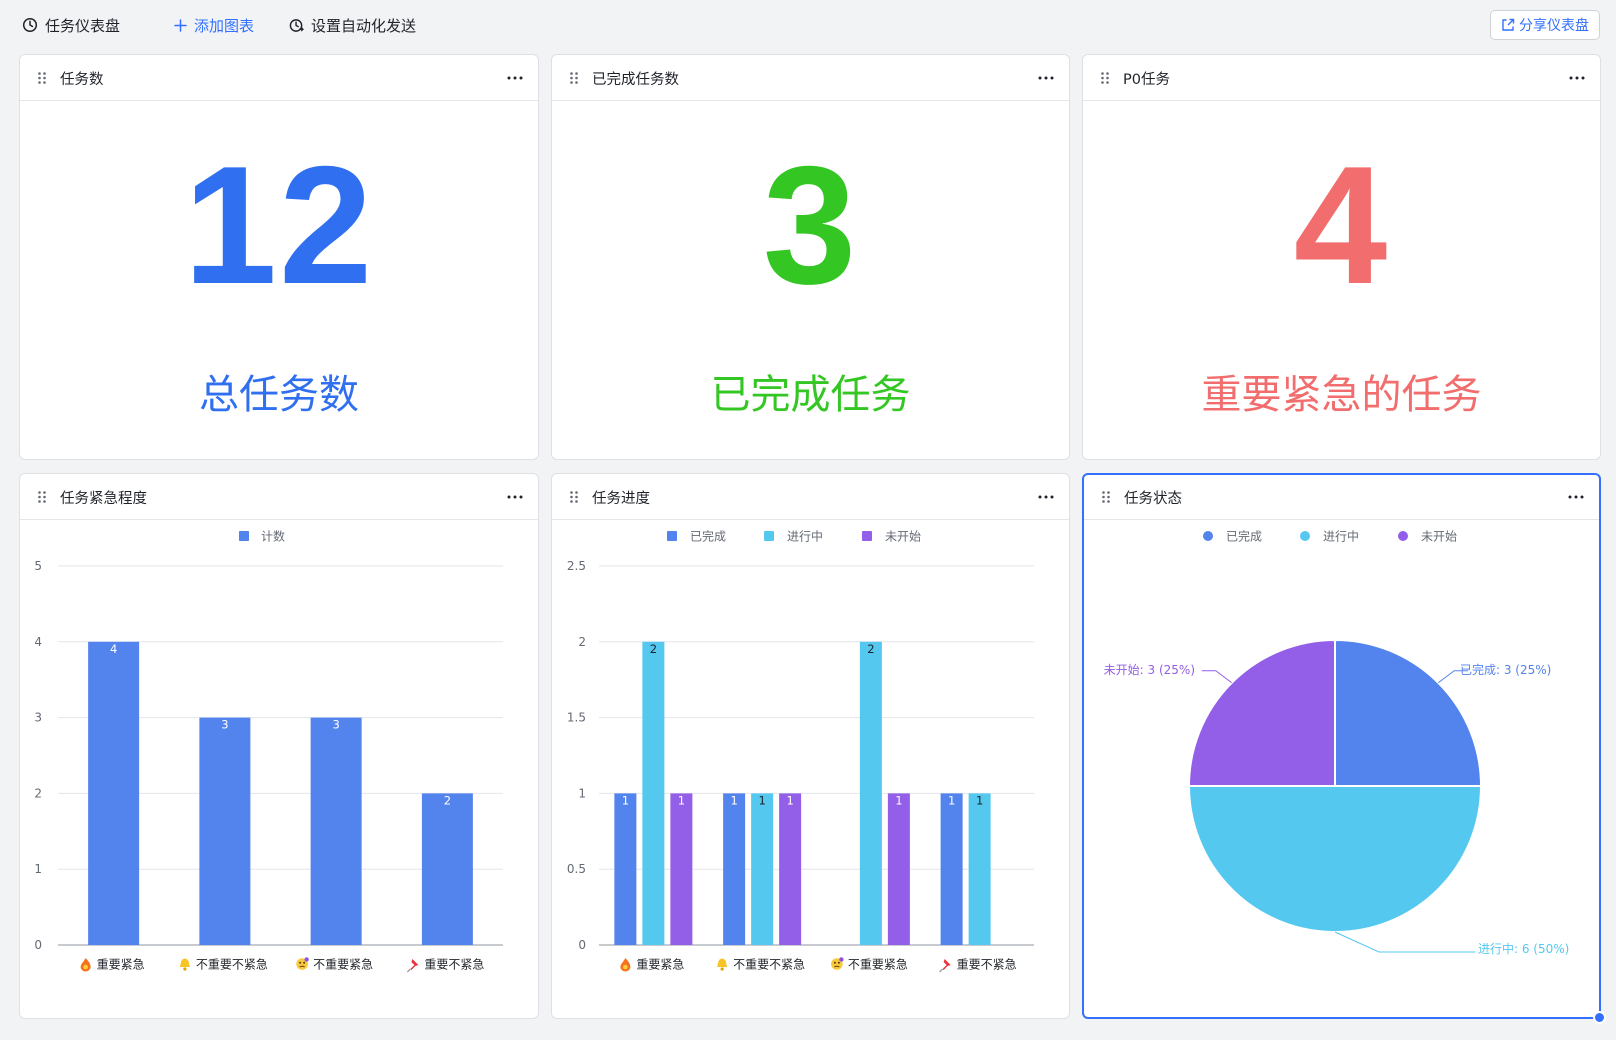 The width and height of the screenshot is (1616, 1040). What do you see at coordinates (38, 642) in the screenshot?
I see `y-tick-label: 4` at bounding box center [38, 642].